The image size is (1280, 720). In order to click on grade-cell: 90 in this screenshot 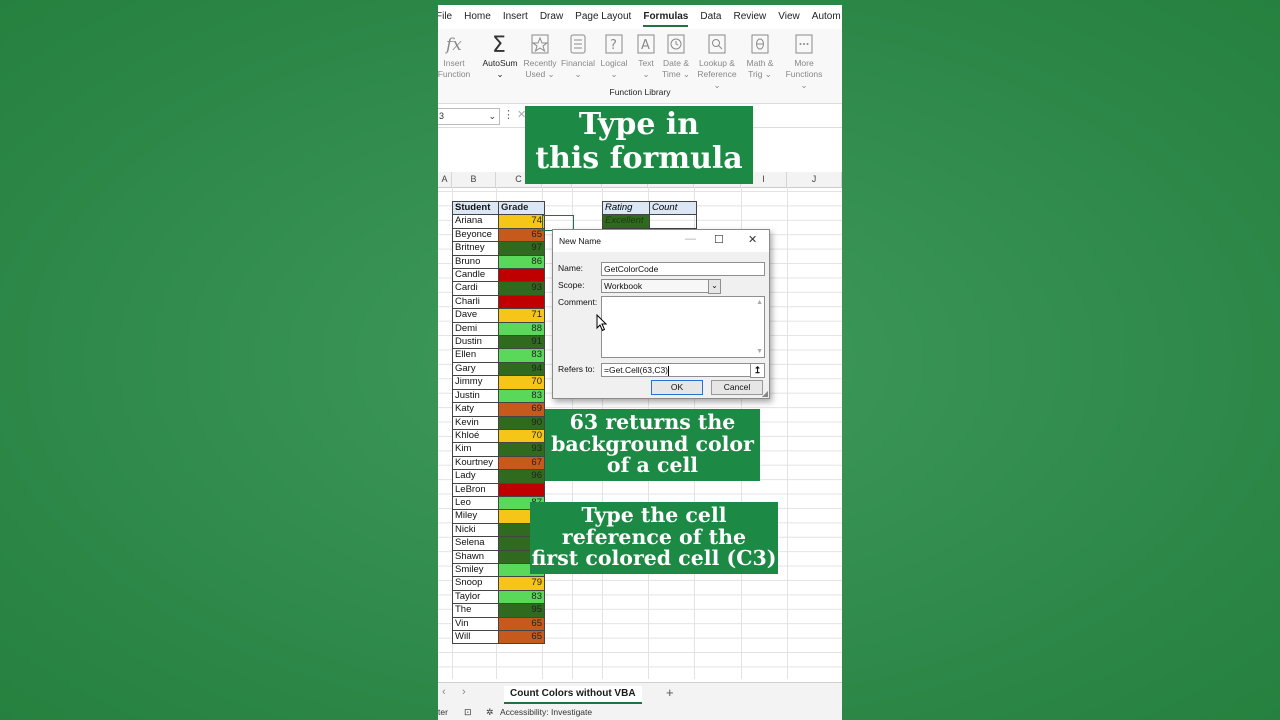, I will do `click(521, 422)`.